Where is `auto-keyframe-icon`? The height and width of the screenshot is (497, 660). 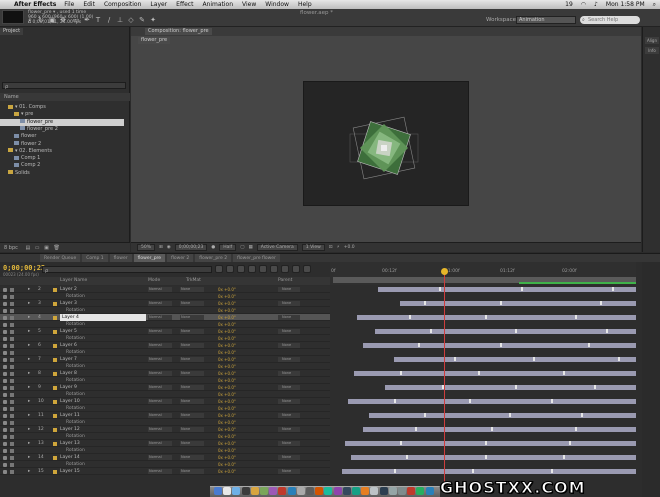 auto-keyframe-icon is located at coordinates (296, 269).